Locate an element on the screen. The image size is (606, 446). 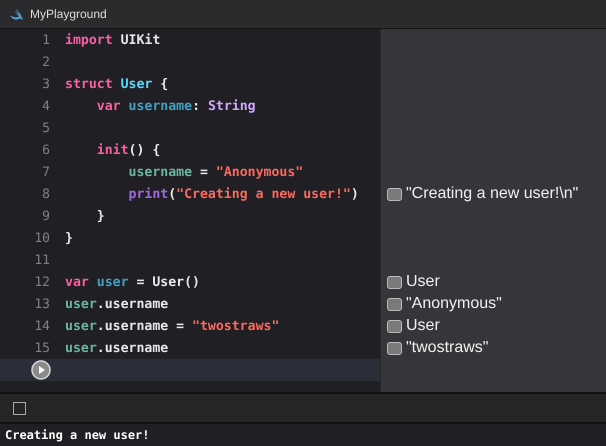
line-number: 3 is located at coordinates (45, 84).